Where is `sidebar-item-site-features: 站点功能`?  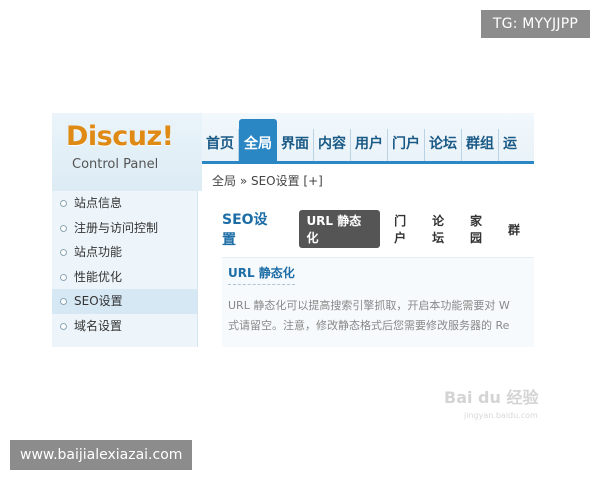
sidebar-item-site-features: 站点功能 is located at coordinates (124, 252).